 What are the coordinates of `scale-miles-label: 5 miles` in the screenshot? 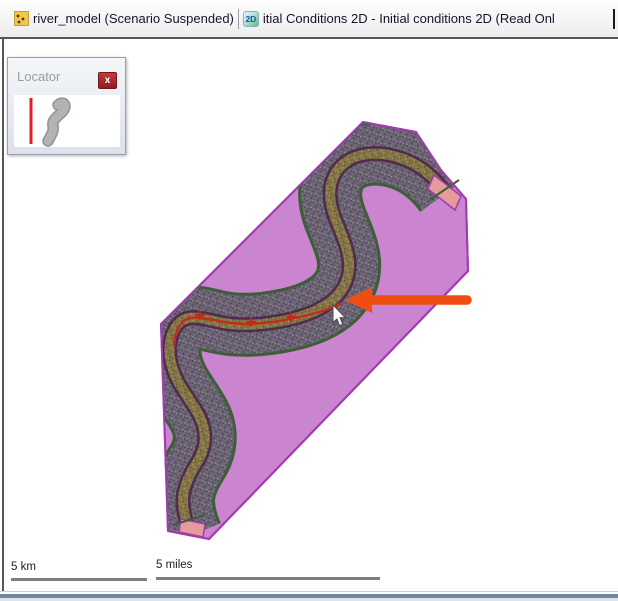 It's located at (174, 565).